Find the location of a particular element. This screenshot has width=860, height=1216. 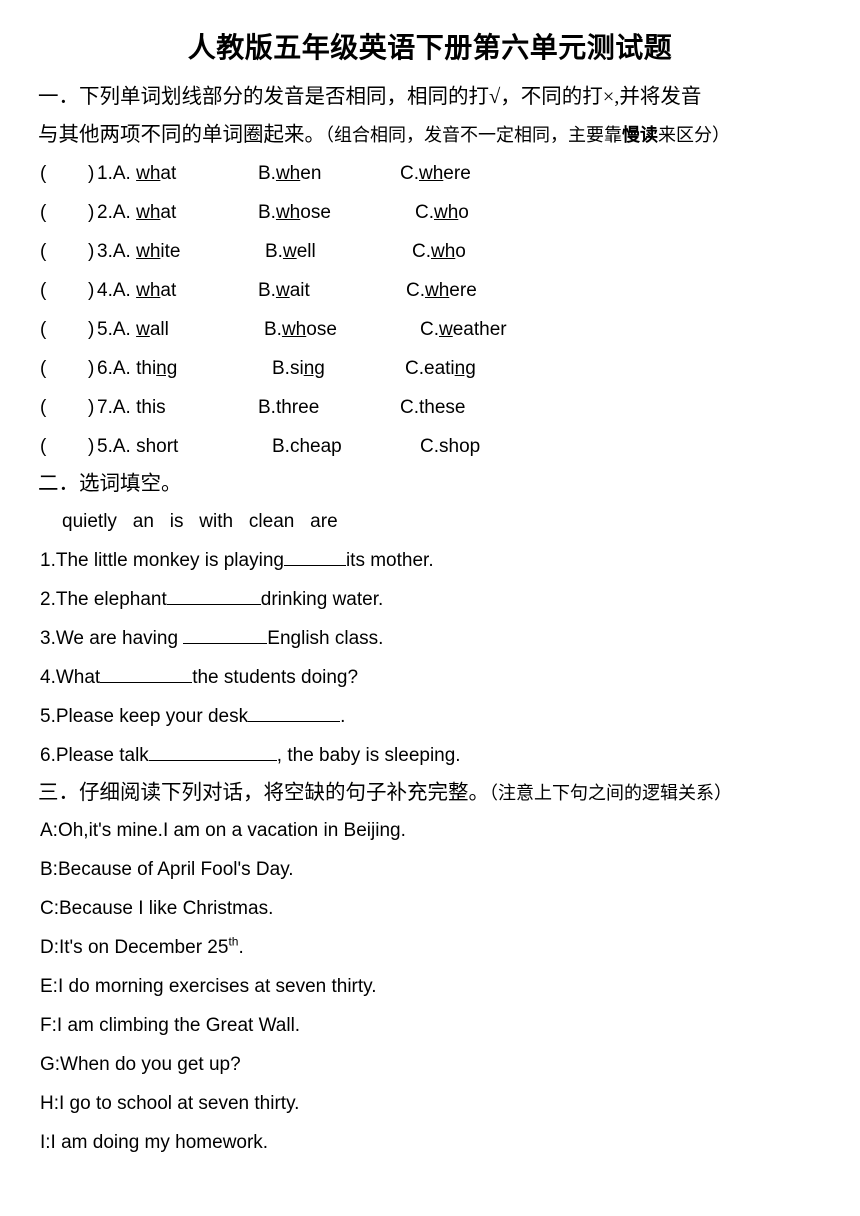

dialogue-line: H:I go to school at seven thirty. is located at coordinates (430, 1103).